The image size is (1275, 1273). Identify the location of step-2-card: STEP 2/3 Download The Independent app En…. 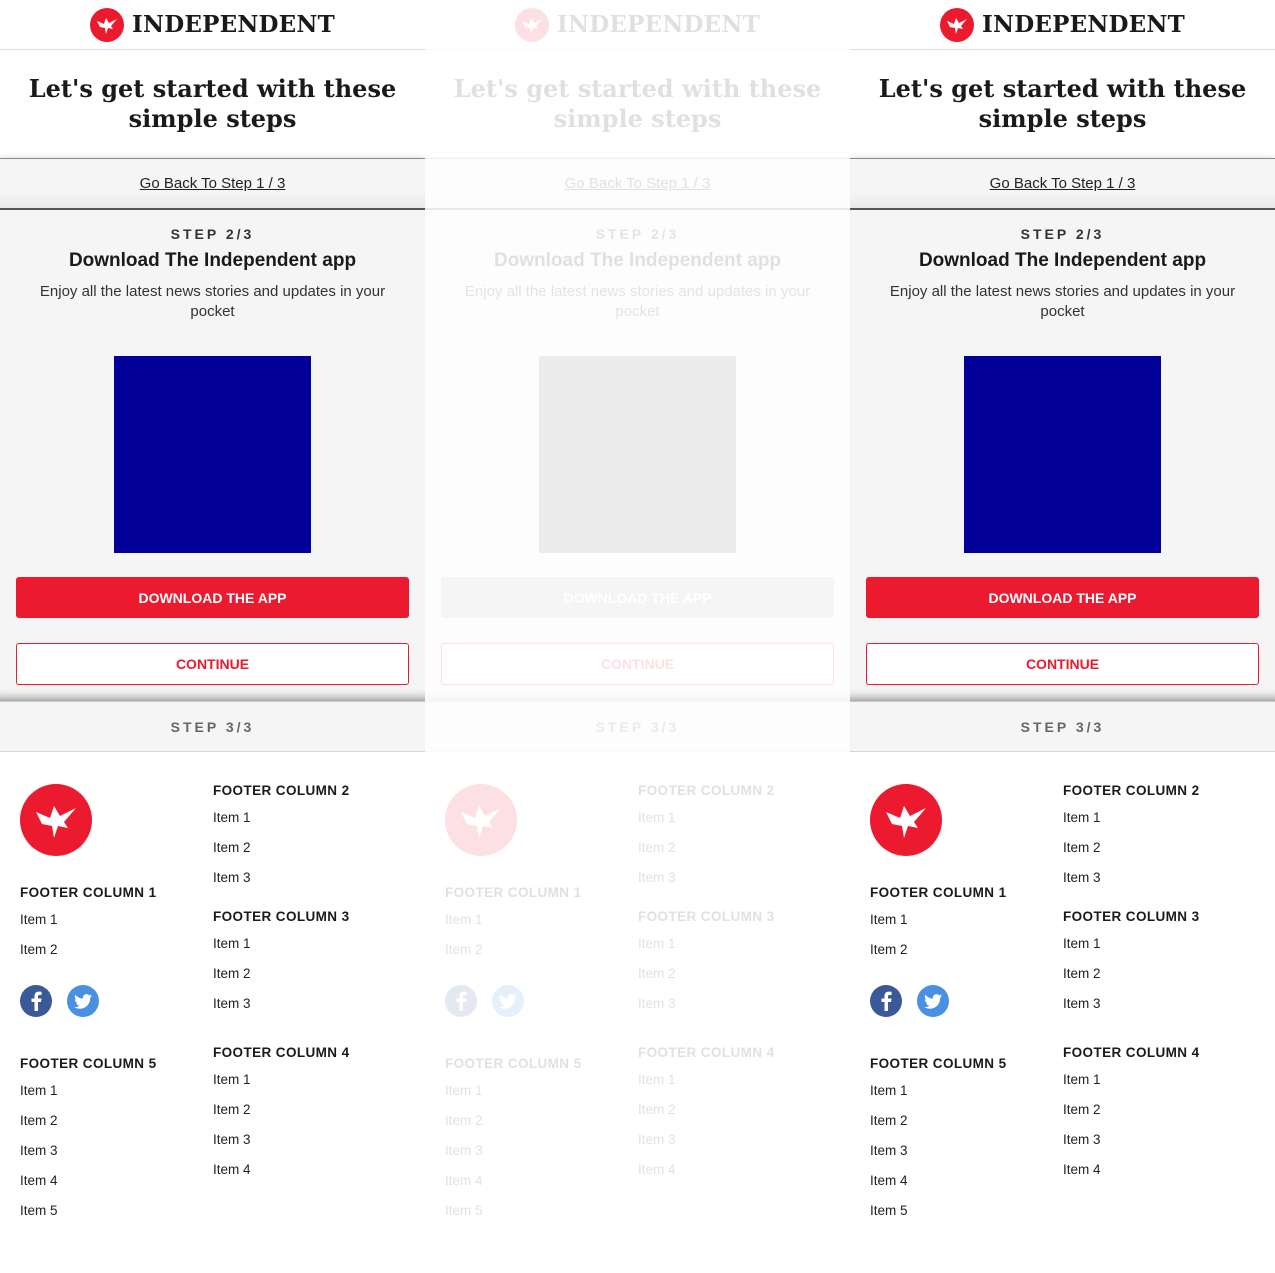
(1062, 456).